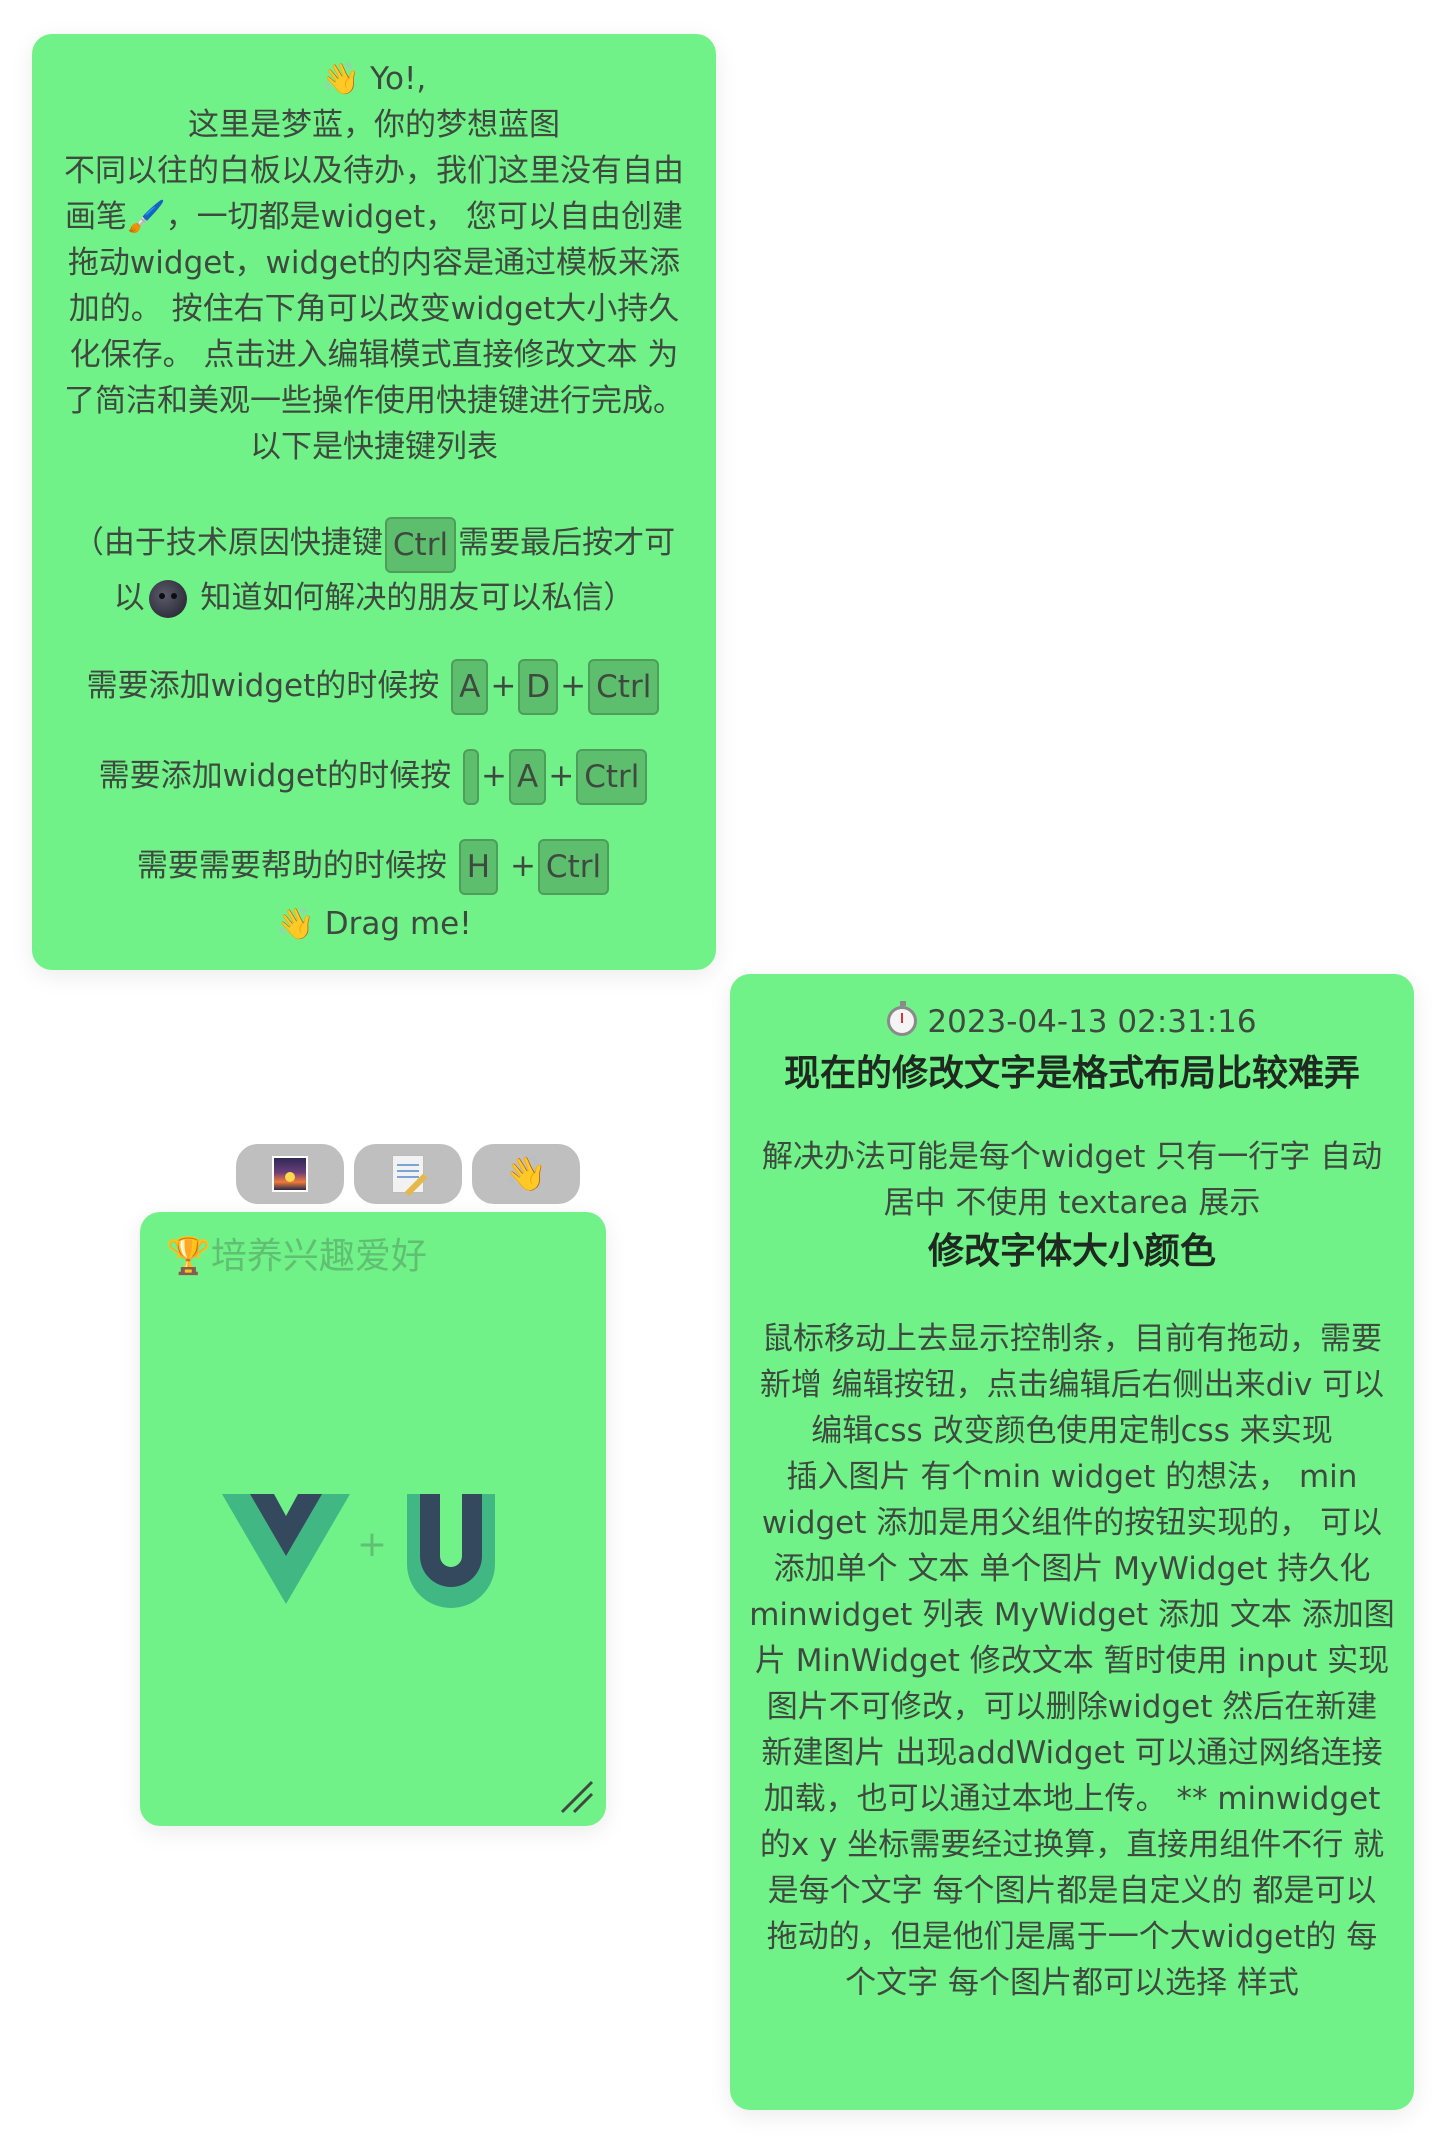  I want to click on notes-line: widget 添加是用父组件的按钮实现的， 可以, so click(1072, 1523).